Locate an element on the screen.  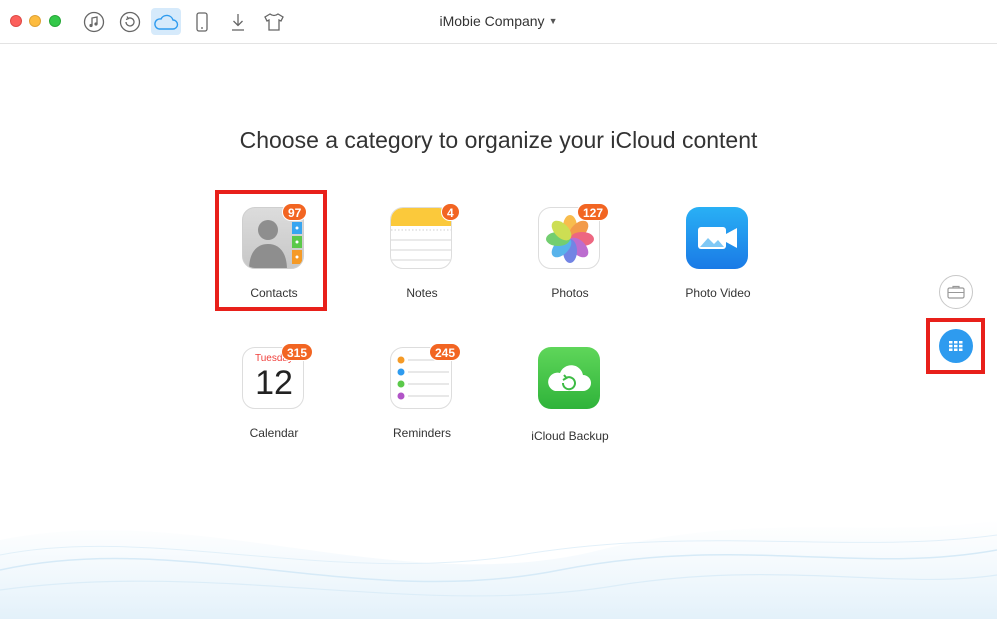
category-photo-video: Photo Video is located at coordinates (718, 257).